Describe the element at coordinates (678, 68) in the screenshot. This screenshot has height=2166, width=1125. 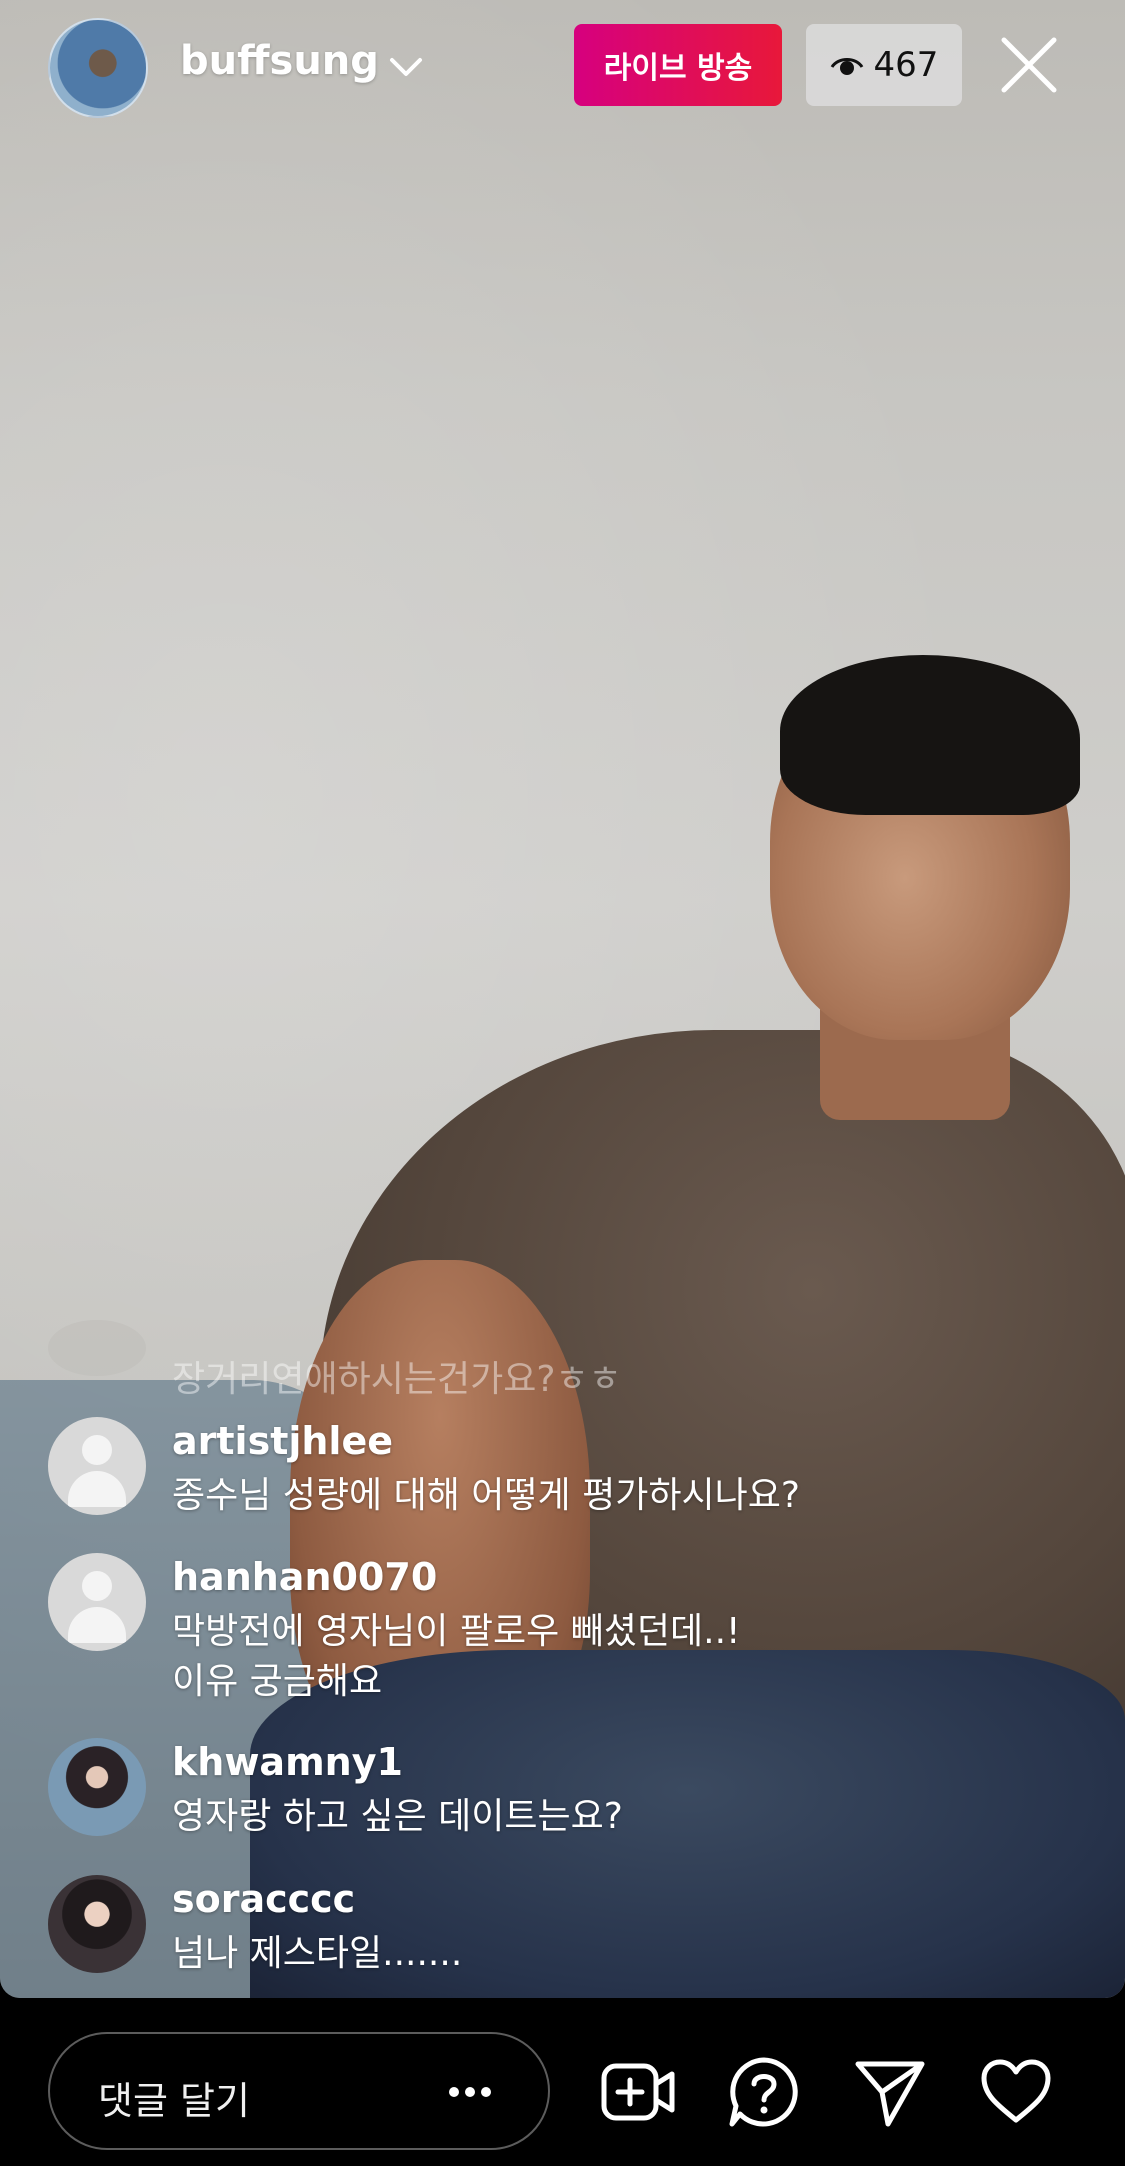
I see `live-badge-label: 라이브 방송` at that location.